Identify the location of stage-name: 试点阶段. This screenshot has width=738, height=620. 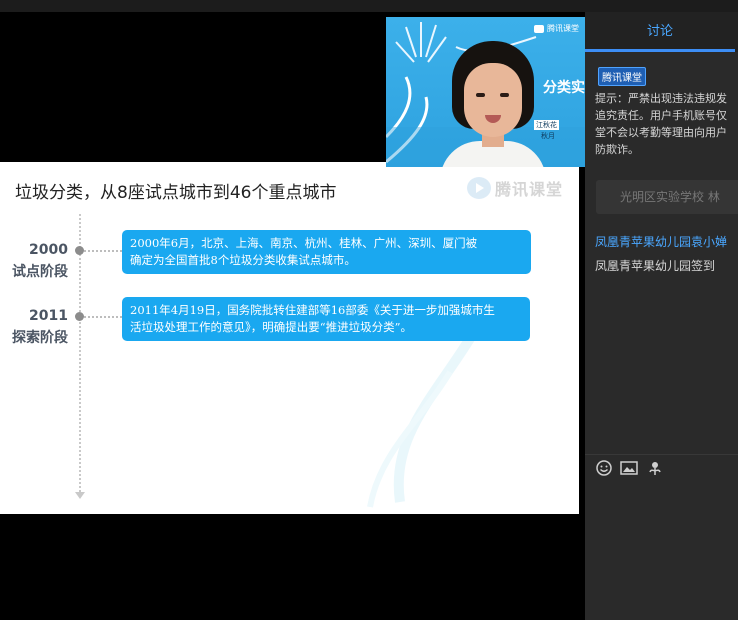
(40, 272).